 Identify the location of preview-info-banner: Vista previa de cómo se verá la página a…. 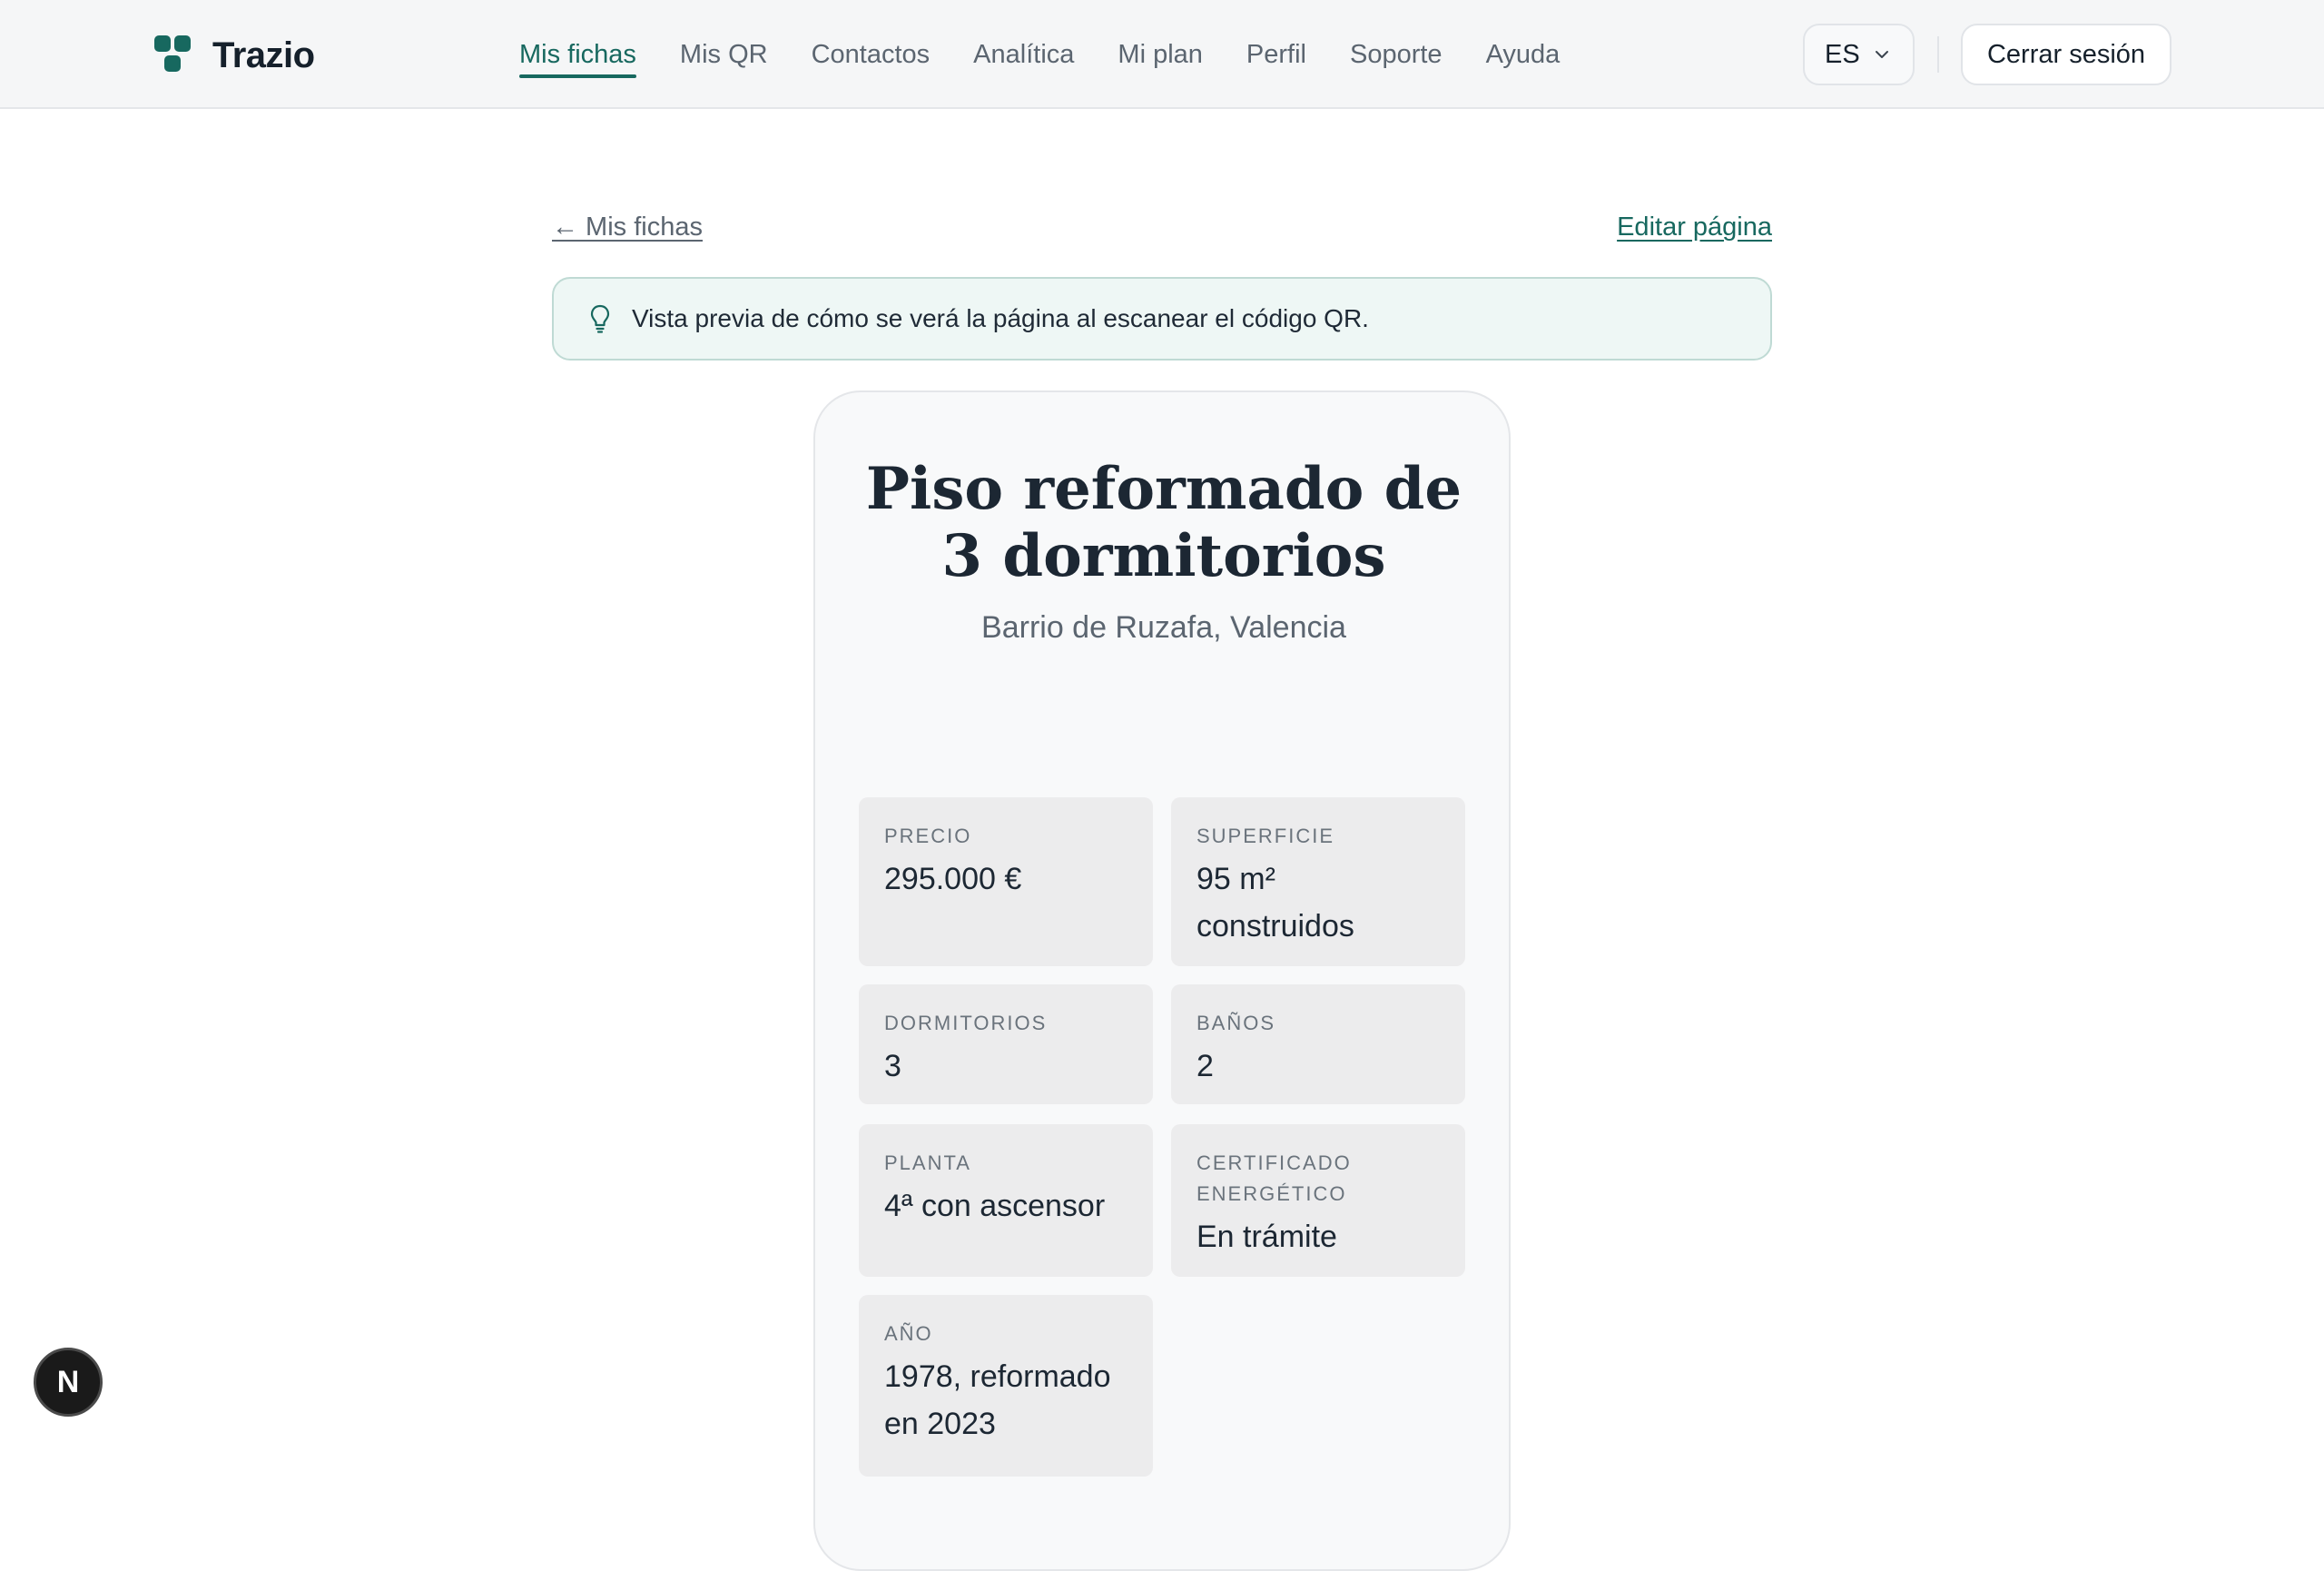
(1162, 319).